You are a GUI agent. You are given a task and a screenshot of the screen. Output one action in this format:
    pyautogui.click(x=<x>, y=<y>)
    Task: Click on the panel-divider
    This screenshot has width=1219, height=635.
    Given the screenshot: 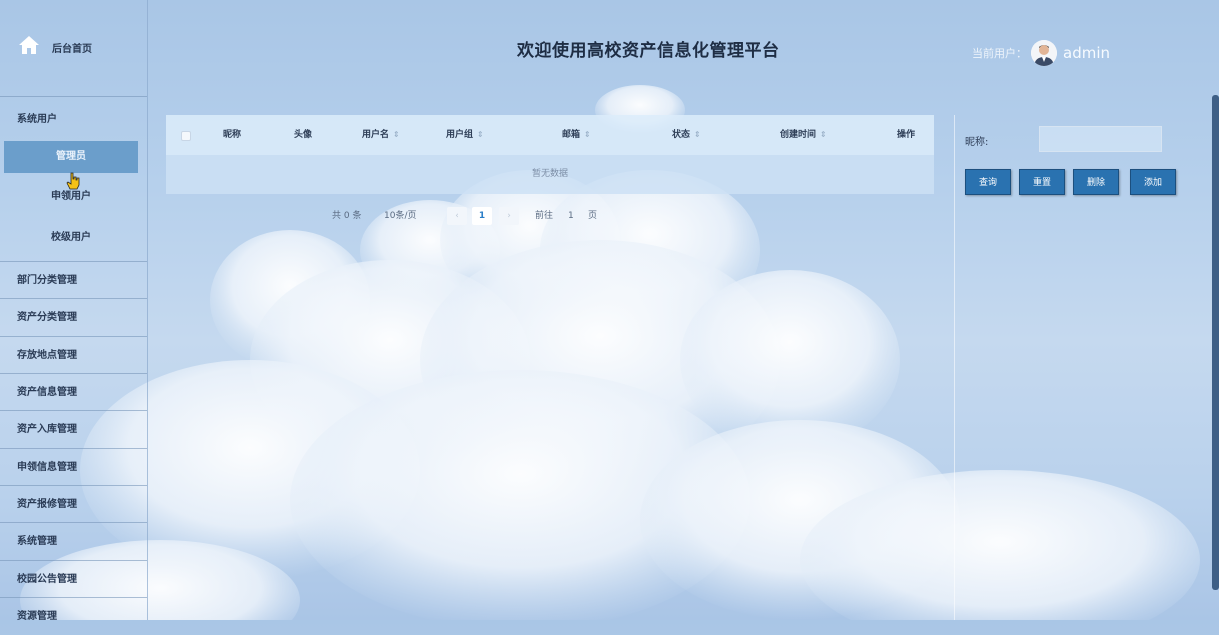 What is the action you would take?
    pyautogui.click(x=954, y=367)
    